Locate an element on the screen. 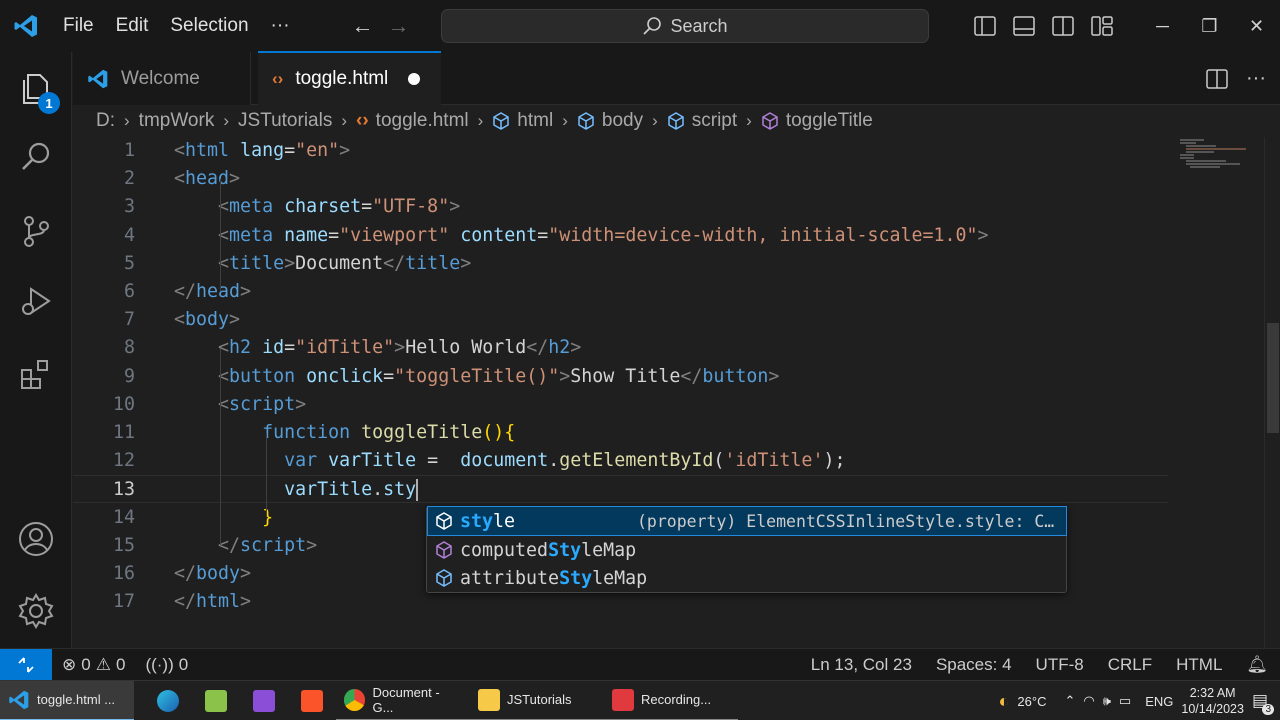  unsaved-dot-icon is located at coordinates (414, 79).